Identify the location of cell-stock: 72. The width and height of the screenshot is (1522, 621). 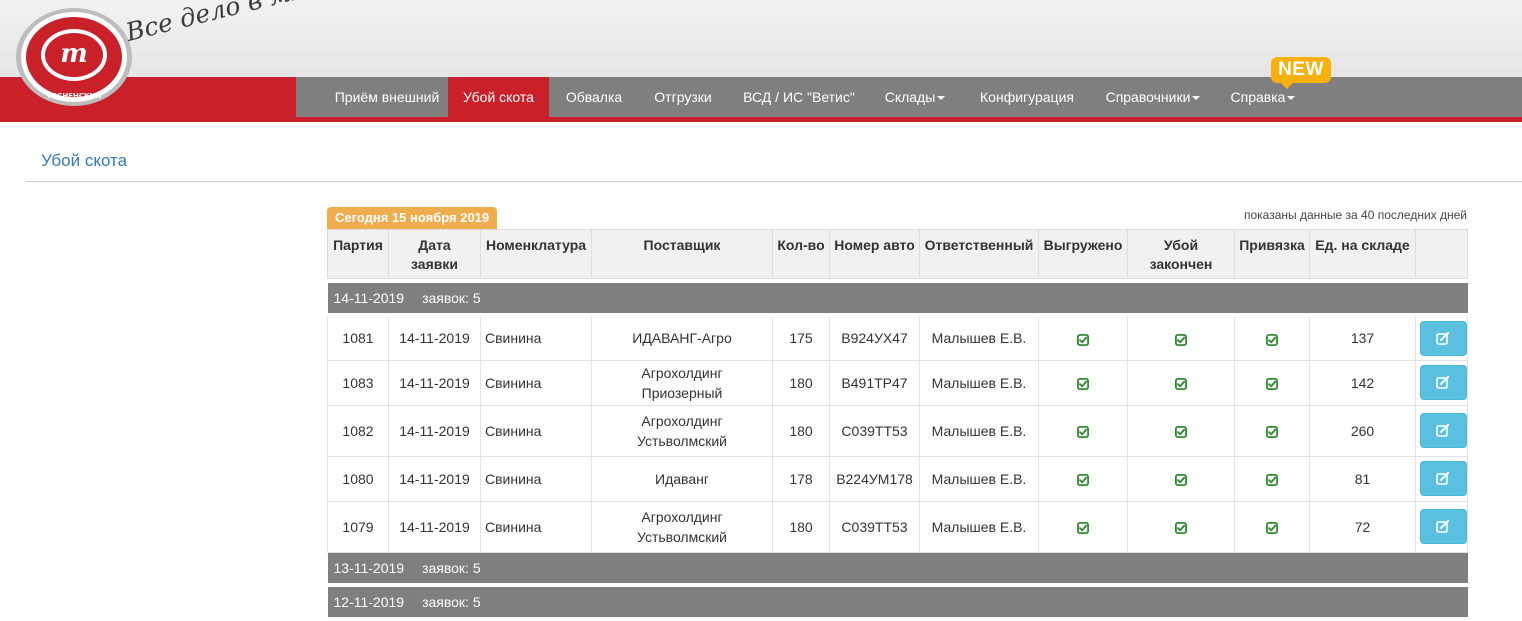
(1362, 526).